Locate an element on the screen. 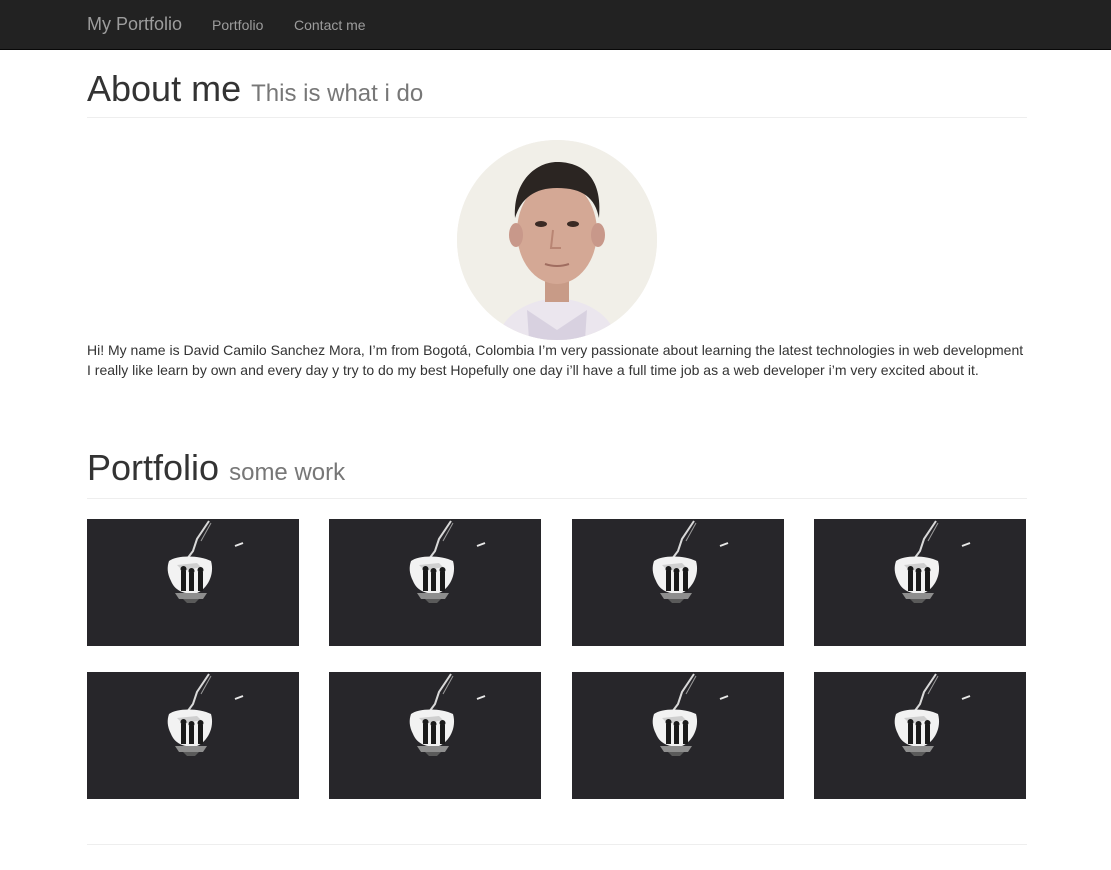  about-header: About me This is what i do is located at coordinates (557, 84).